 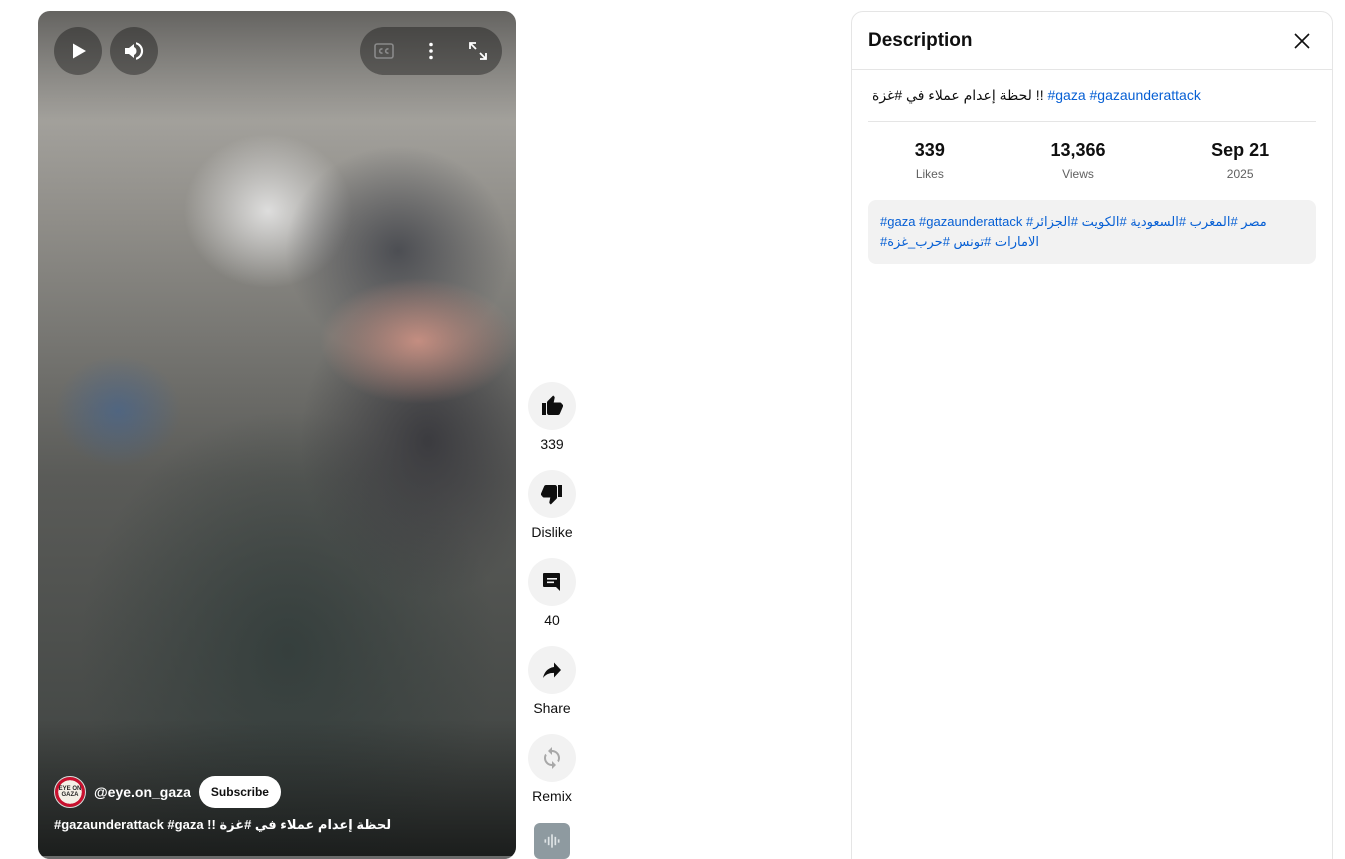 I want to click on comments-action: 40, so click(x=552, y=593).